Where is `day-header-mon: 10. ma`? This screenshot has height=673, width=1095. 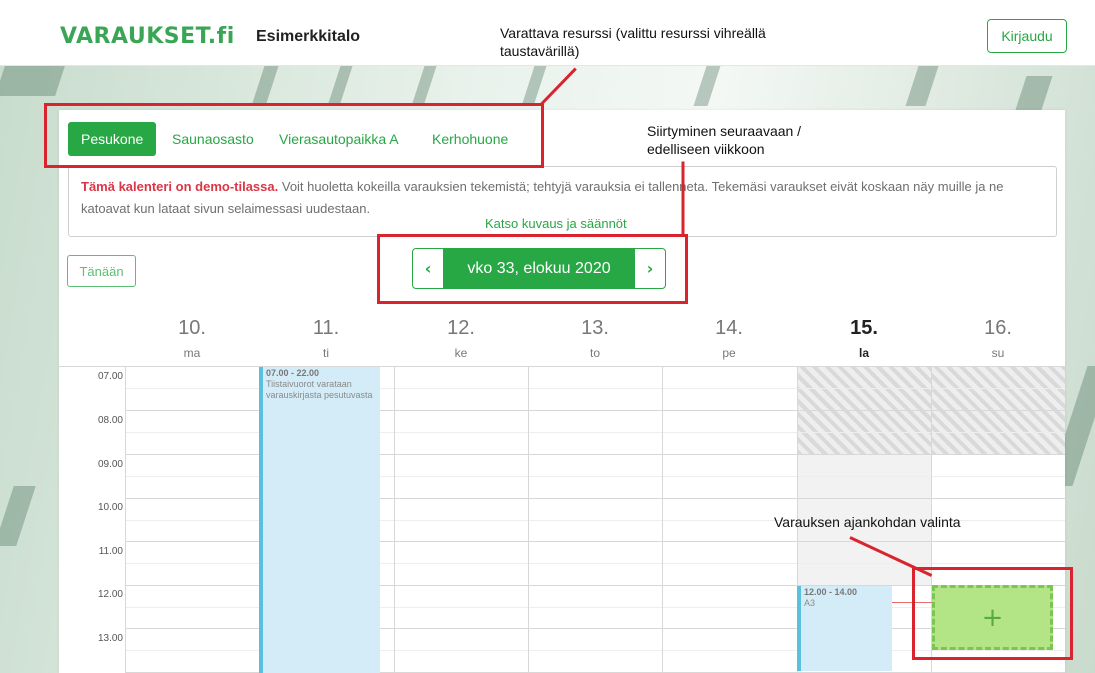
day-header-mon: 10. ma is located at coordinates (192, 338).